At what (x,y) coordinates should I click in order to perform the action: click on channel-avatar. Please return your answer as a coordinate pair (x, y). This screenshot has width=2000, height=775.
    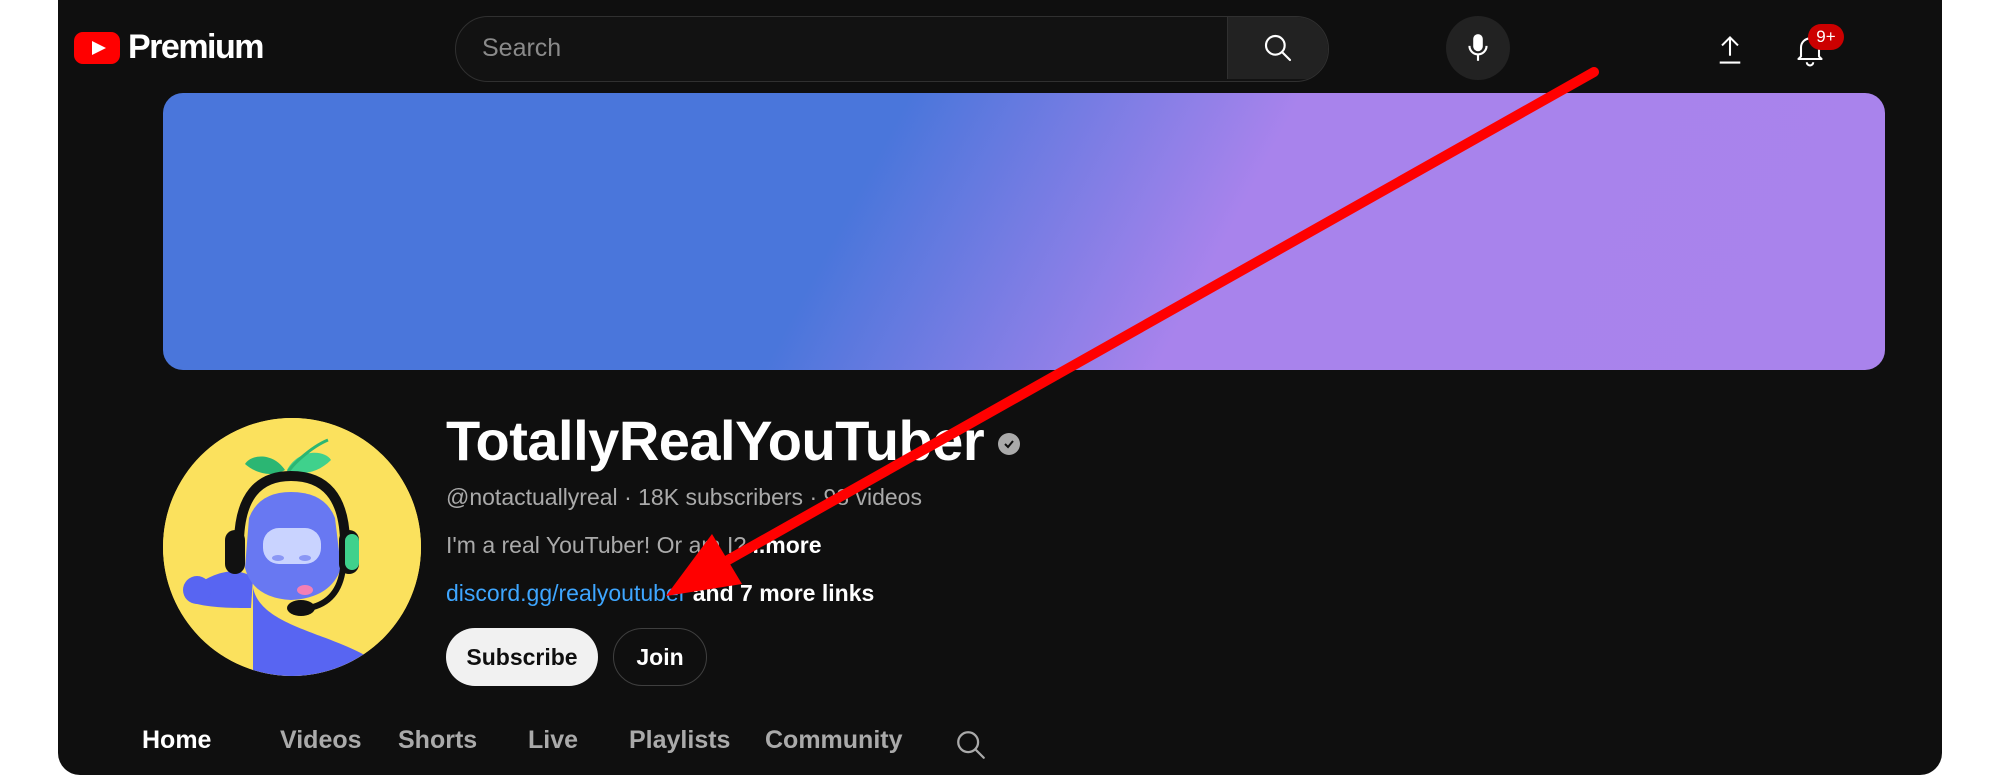
    Looking at the image, I should click on (292, 547).